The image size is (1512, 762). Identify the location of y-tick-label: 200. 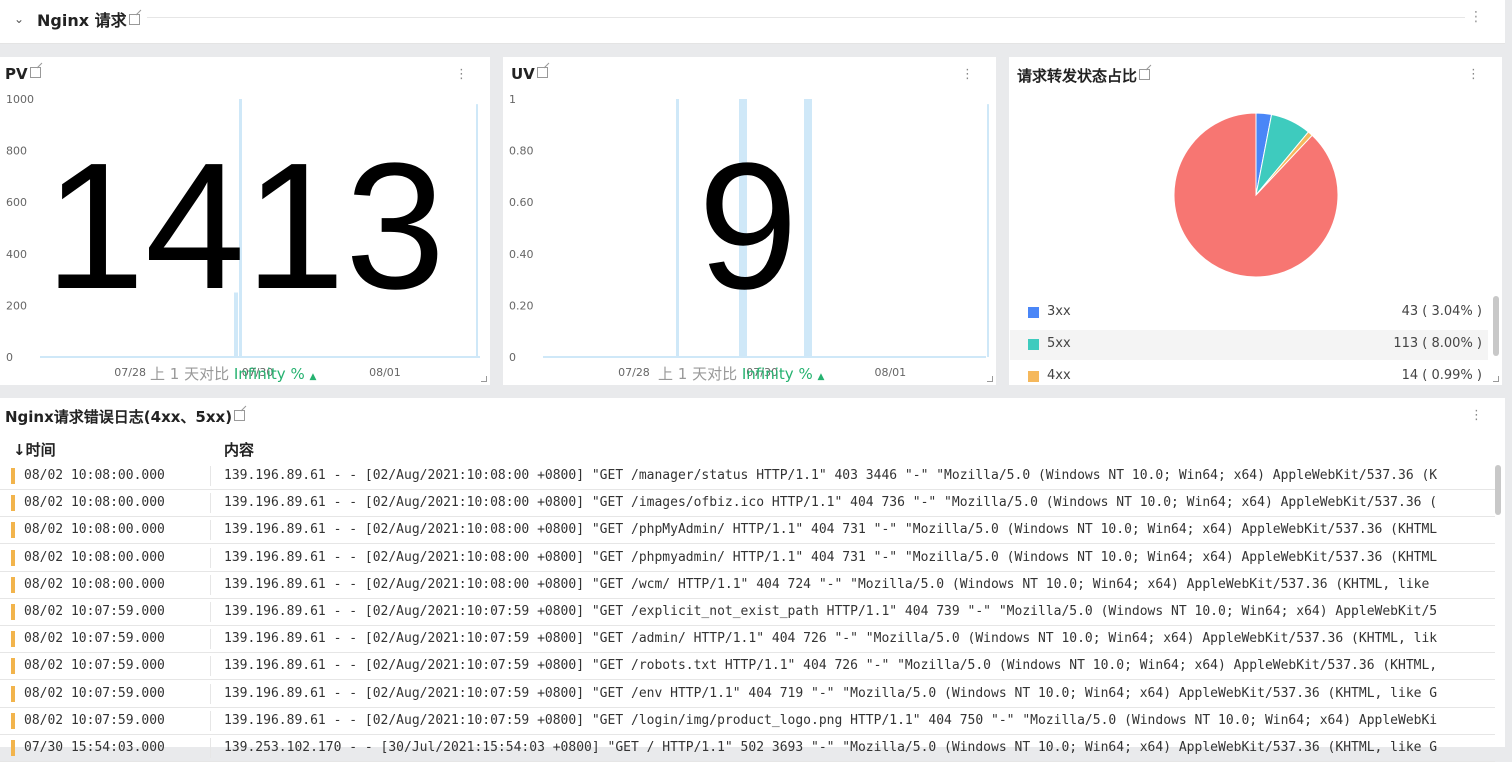
(16, 305).